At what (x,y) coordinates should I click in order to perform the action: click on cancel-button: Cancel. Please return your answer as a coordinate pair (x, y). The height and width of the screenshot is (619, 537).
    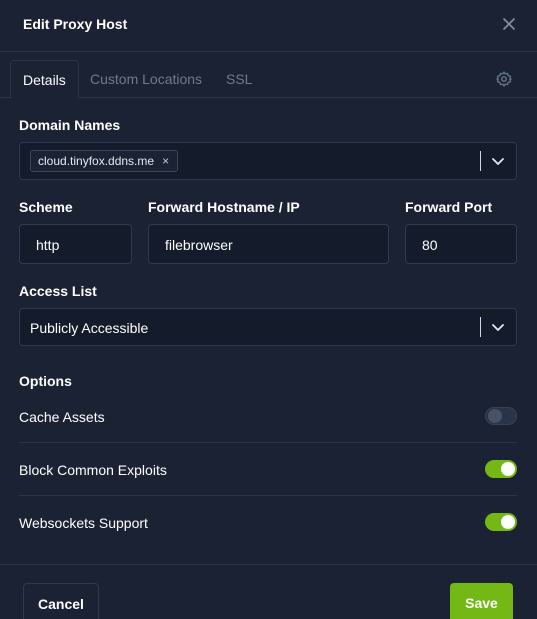
    Looking at the image, I should click on (61, 601).